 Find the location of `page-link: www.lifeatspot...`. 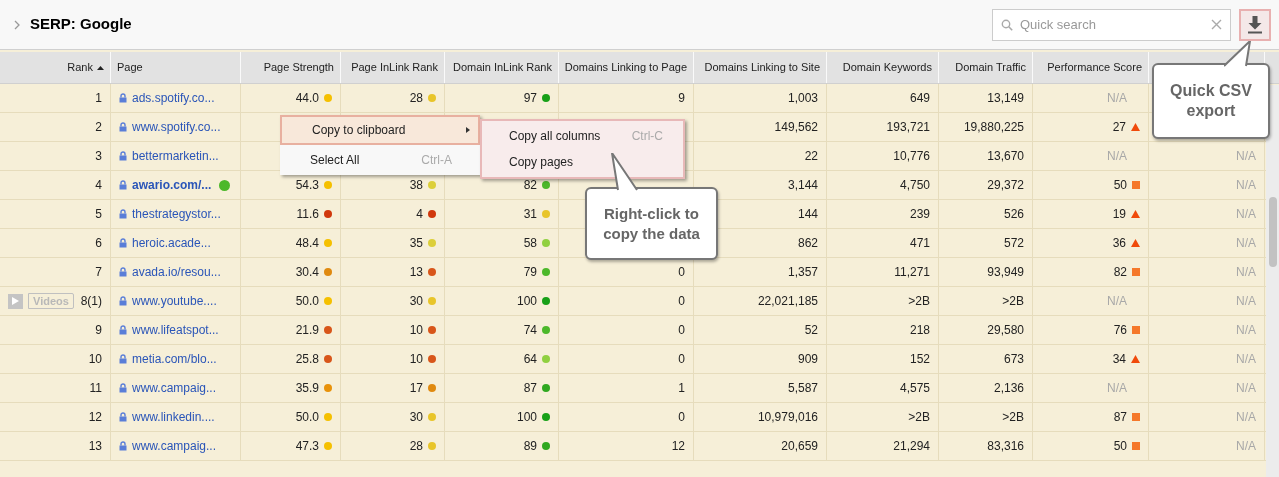

page-link: www.lifeatspot... is located at coordinates (175, 330).